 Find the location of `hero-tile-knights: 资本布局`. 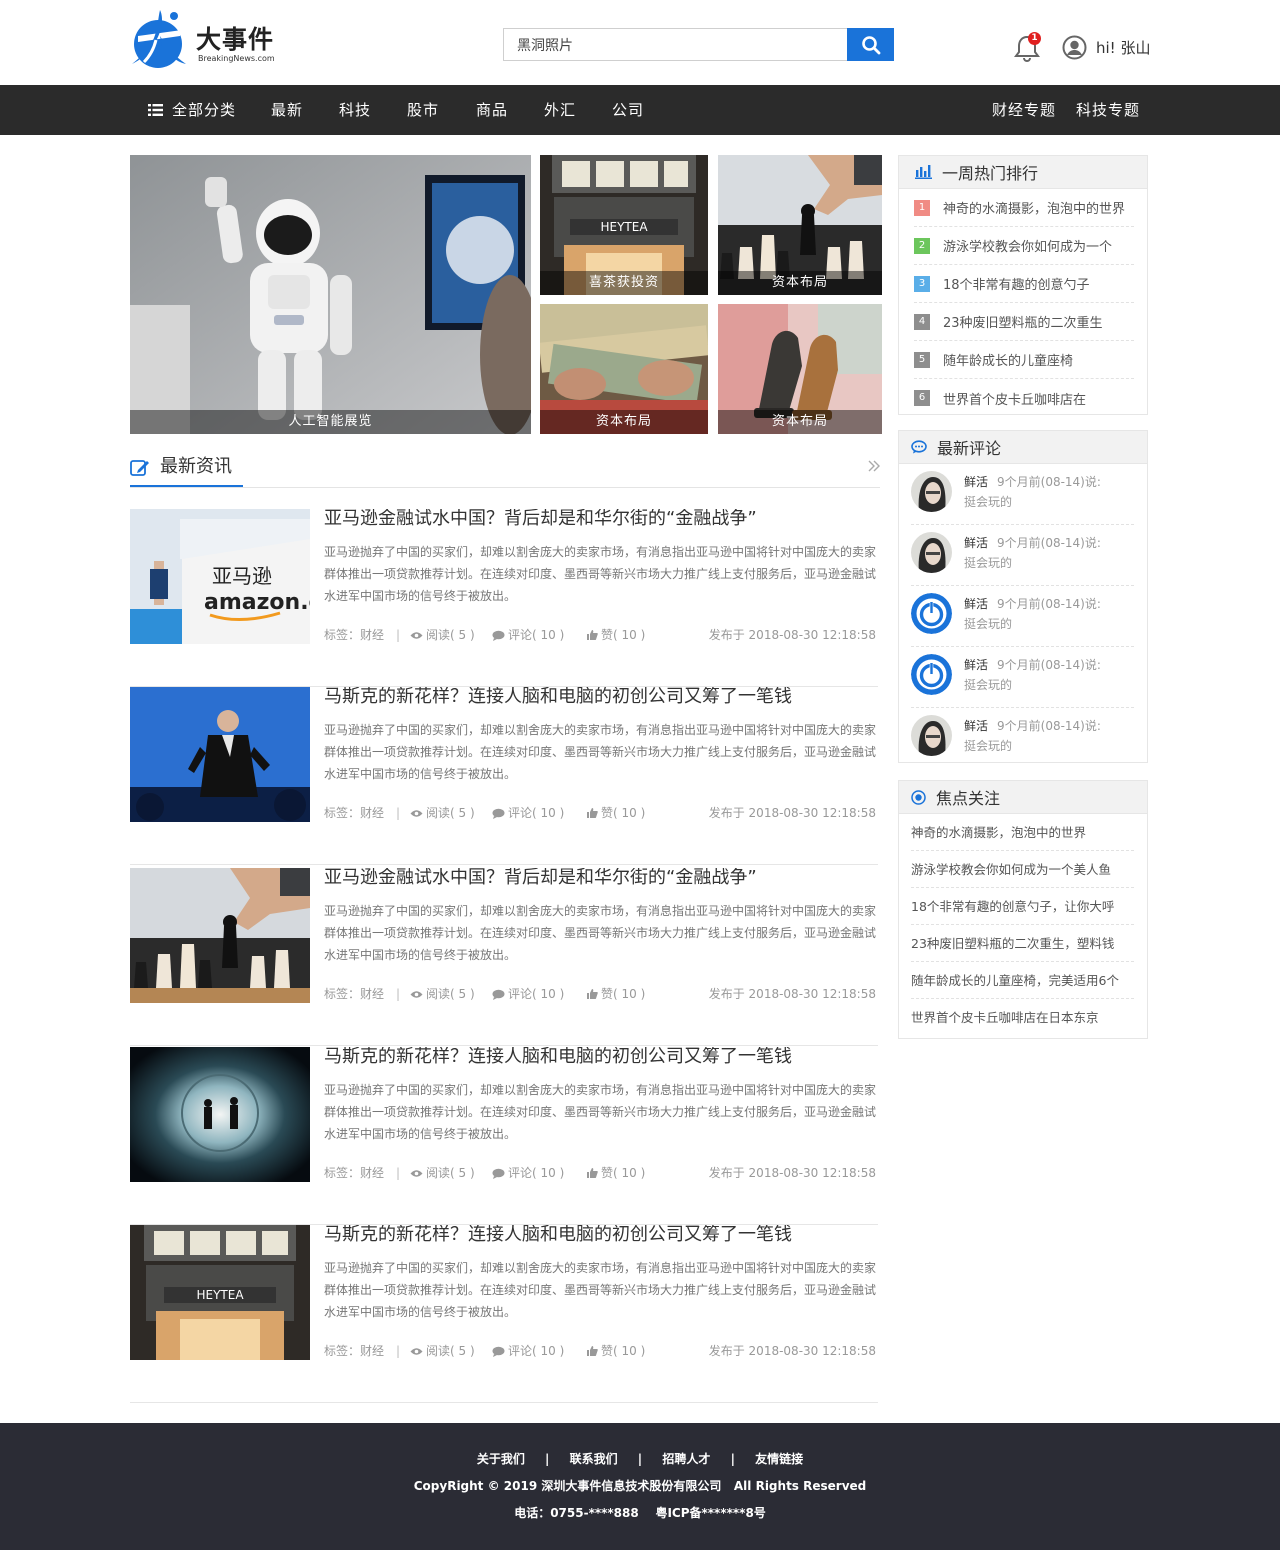

hero-tile-knights: 资本布局 is located at coordinates (800, 369).